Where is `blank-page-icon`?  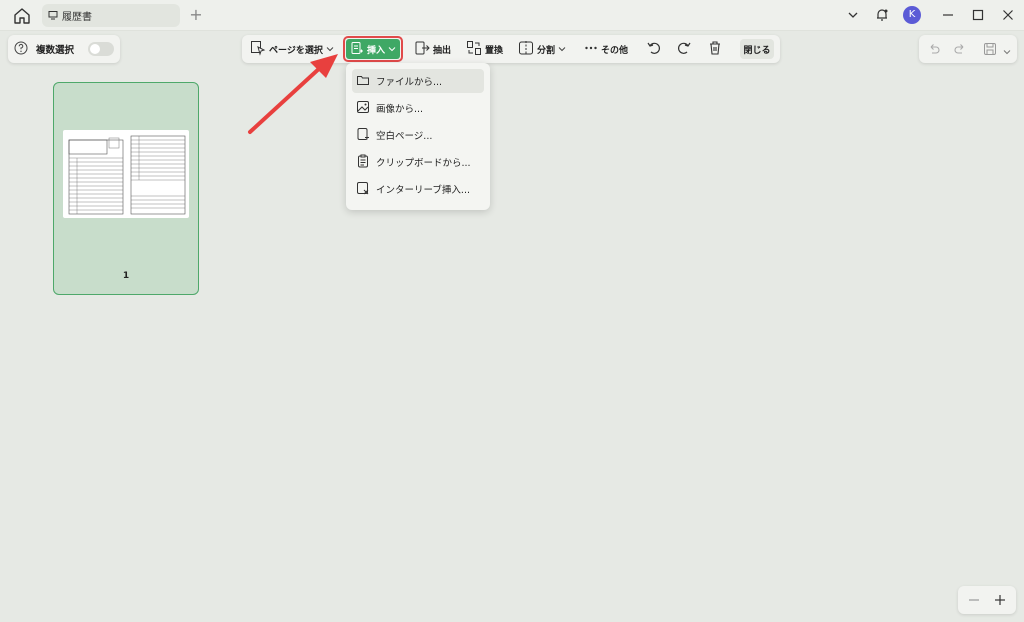 blank-page-icon is located at coordinates (363, 135).